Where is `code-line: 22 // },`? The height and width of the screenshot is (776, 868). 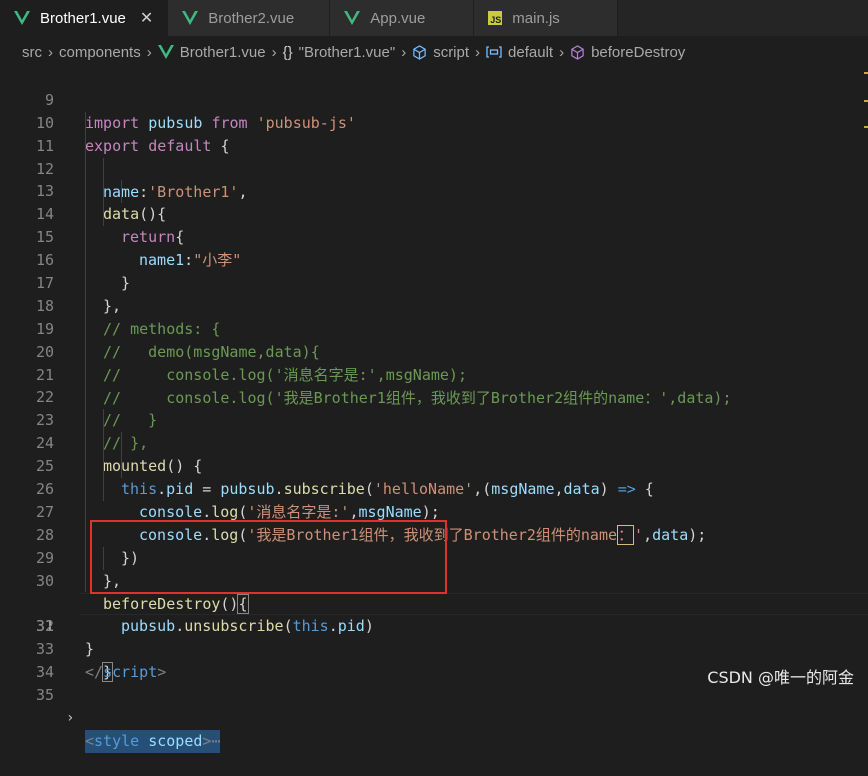 code-line: 22 // }, is located at coordinates (434, 407).